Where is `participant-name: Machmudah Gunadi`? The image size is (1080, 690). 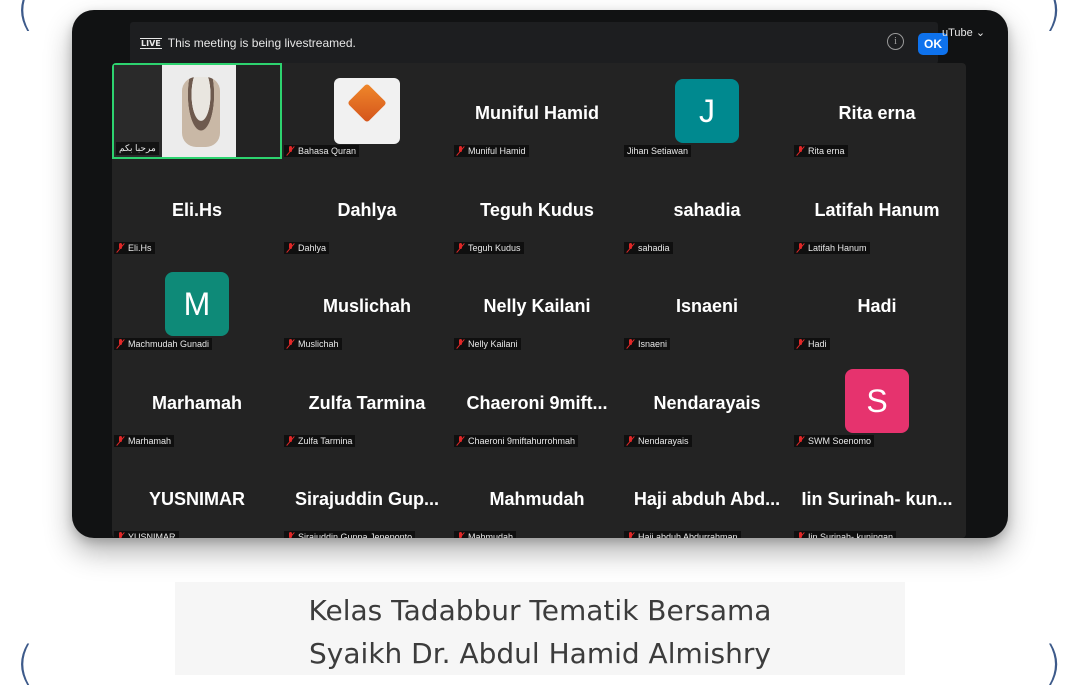
participant-name: Machmudah Gunadi is located at coordinates (169, 344).